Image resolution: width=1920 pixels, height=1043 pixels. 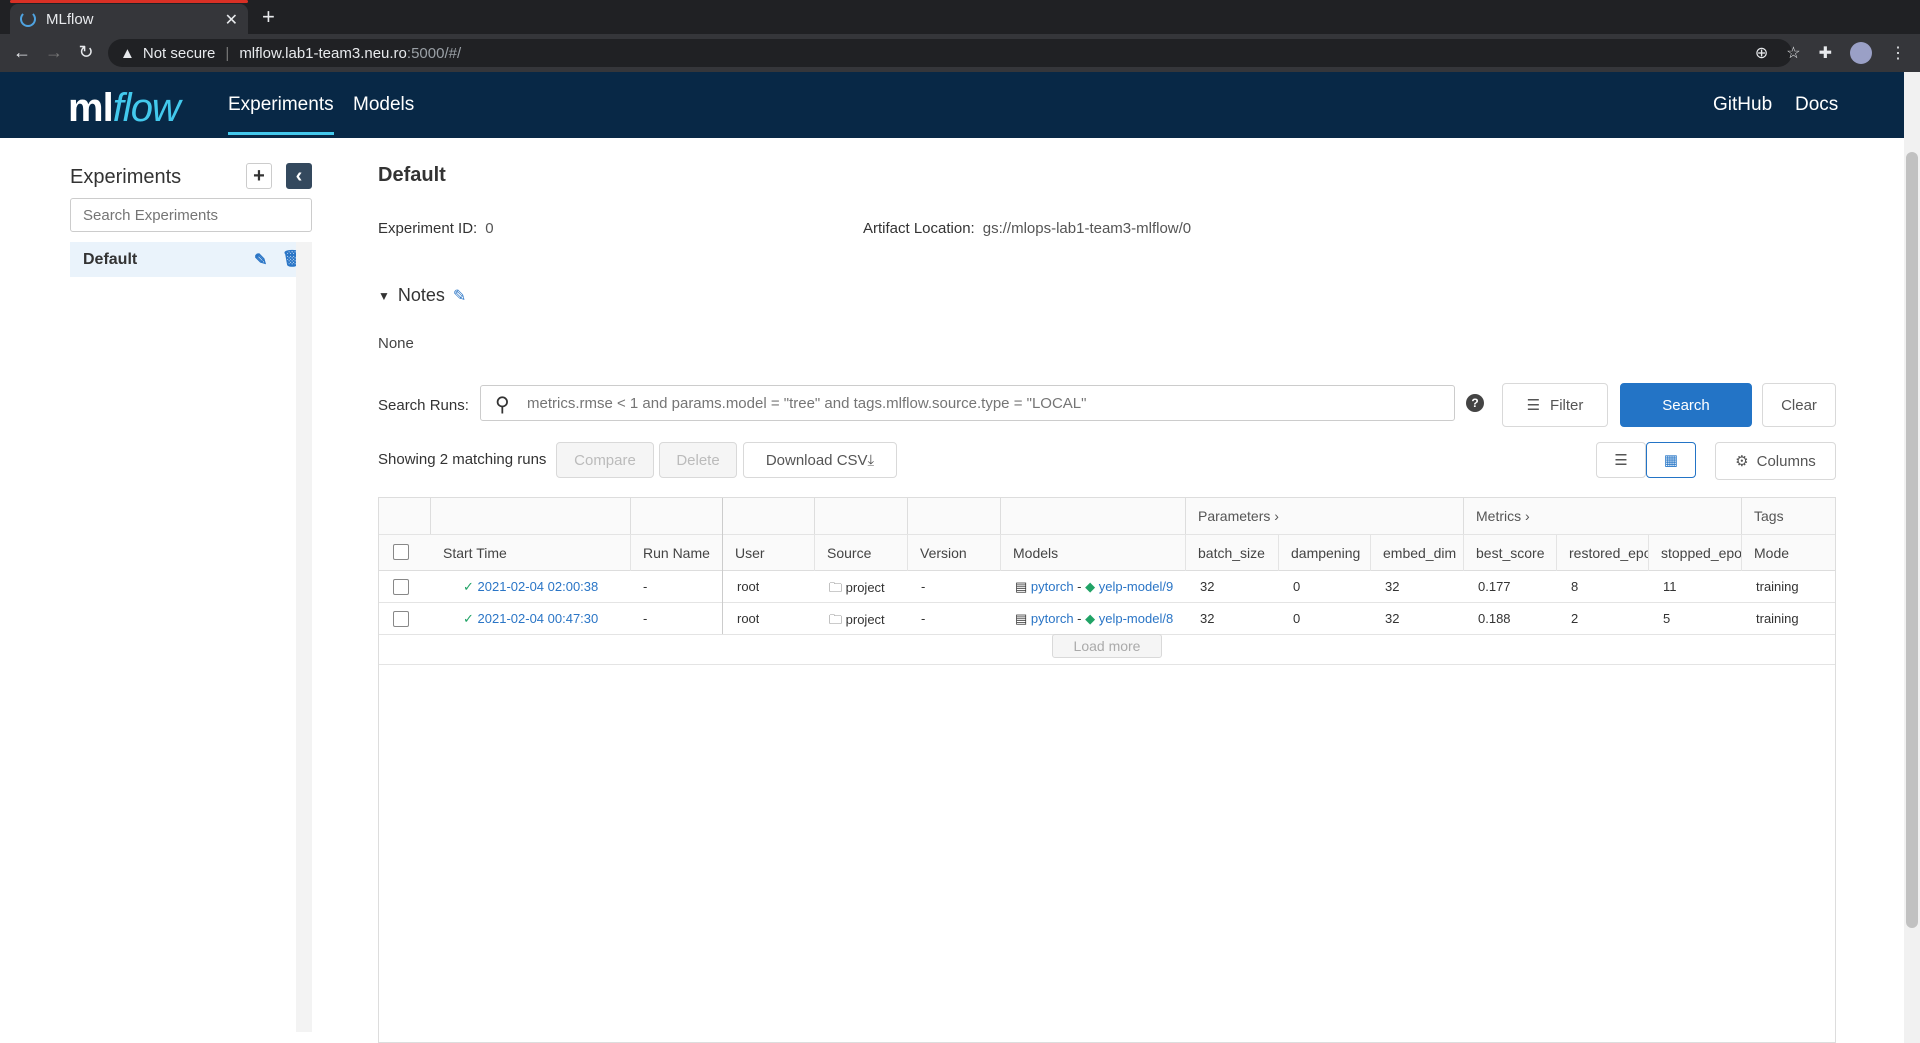 I want to click on edit-icon: ✎, so click(x=260, y=260).